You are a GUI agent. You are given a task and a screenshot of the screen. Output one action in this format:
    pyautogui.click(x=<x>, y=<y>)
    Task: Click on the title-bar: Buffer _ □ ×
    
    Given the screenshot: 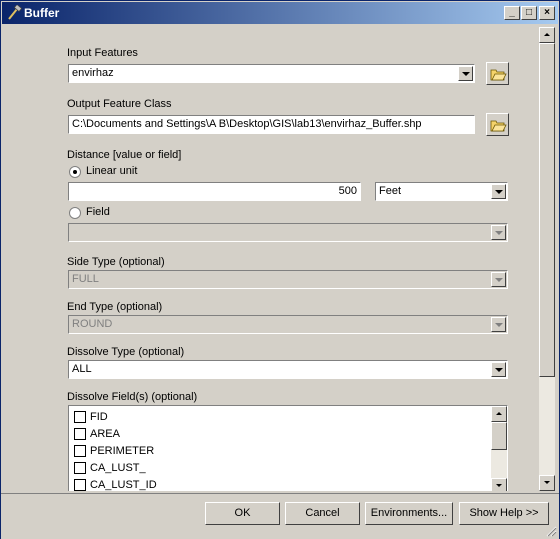 What is the action you would take?
    pyautogui.click(x=280, y=13)
    